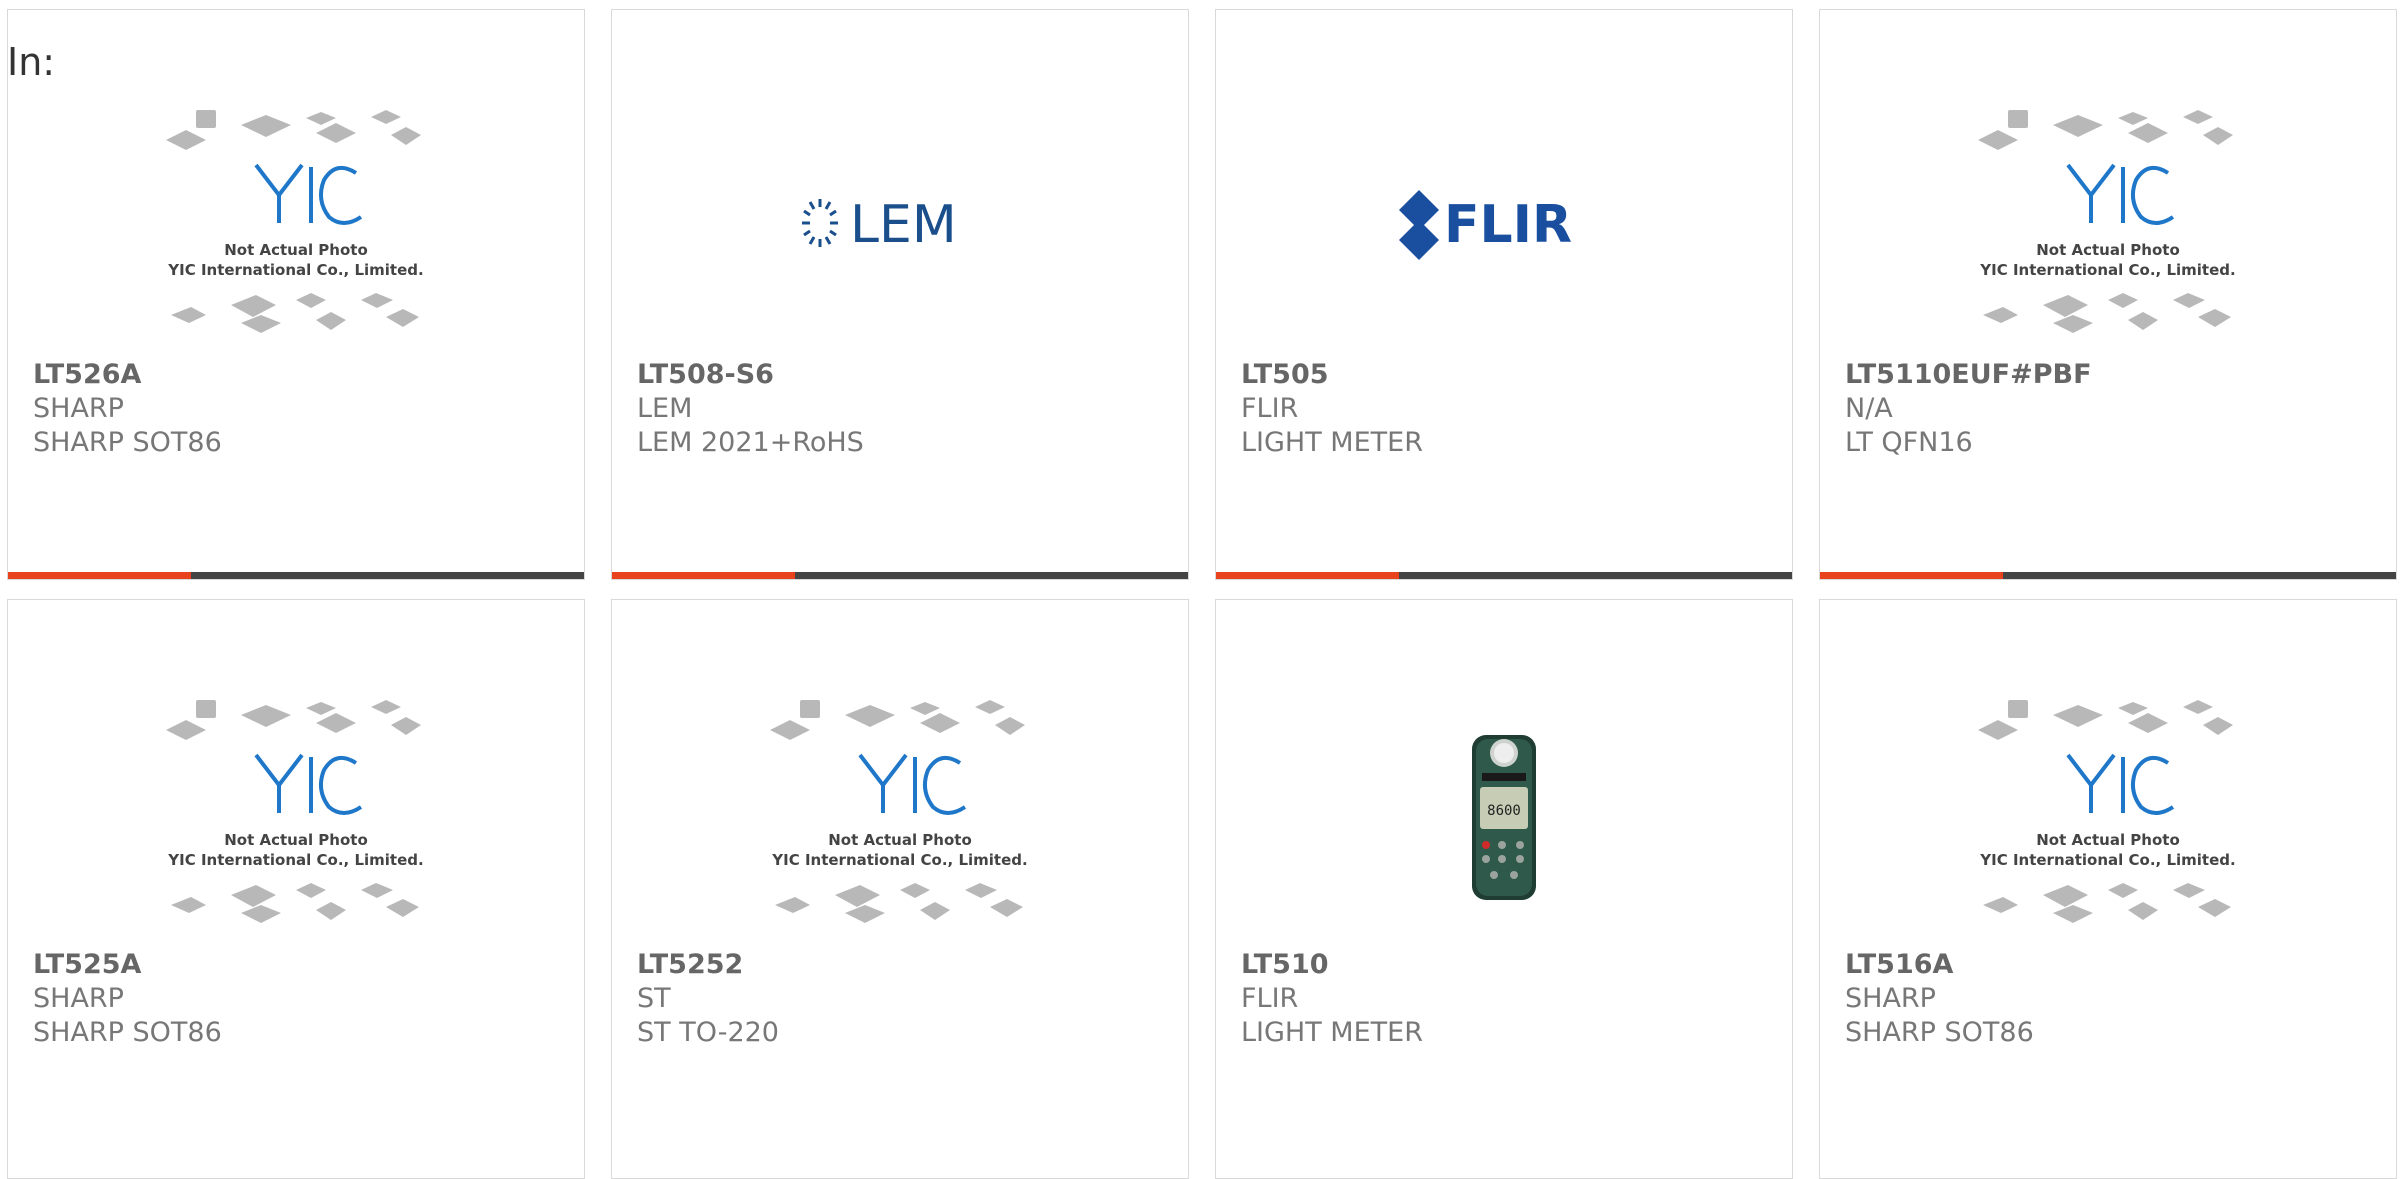 This screenshot has height=1179, width=2400. Describe the element at coordinates (31, 62) in the screenshot. I see `in-label: In:` at that location.